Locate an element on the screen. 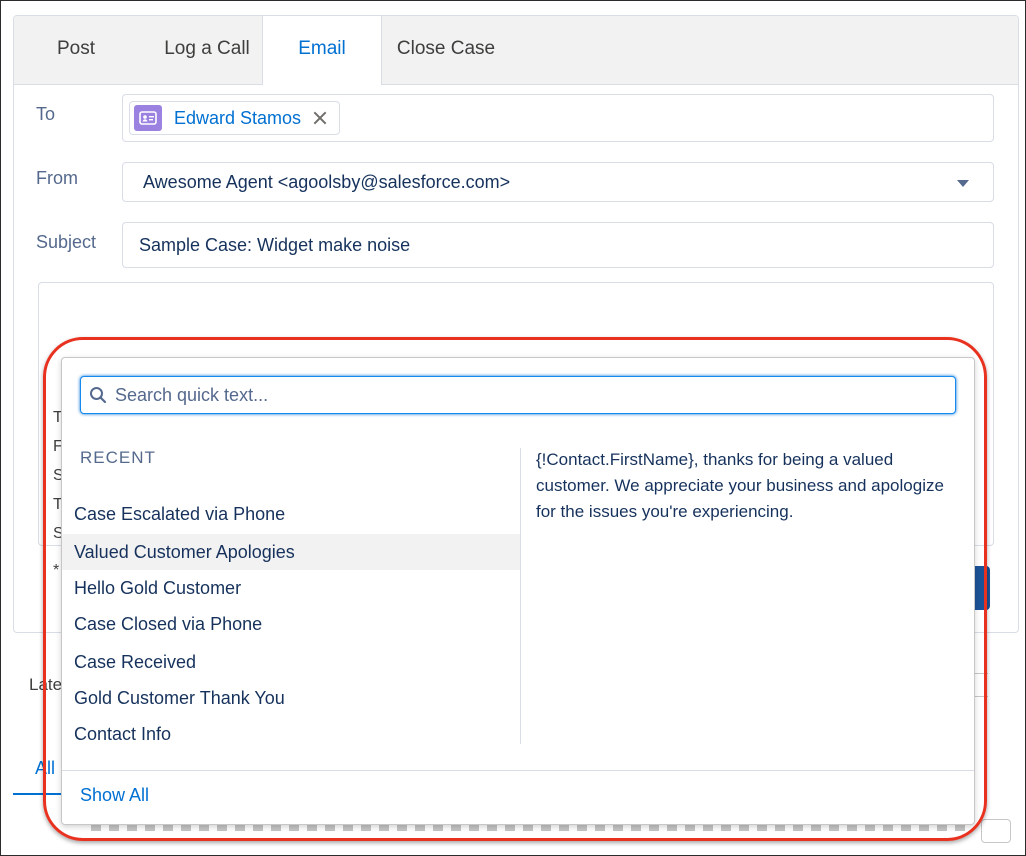  list-item: Case Escalated via Phone is located at coordinates (291, 514).